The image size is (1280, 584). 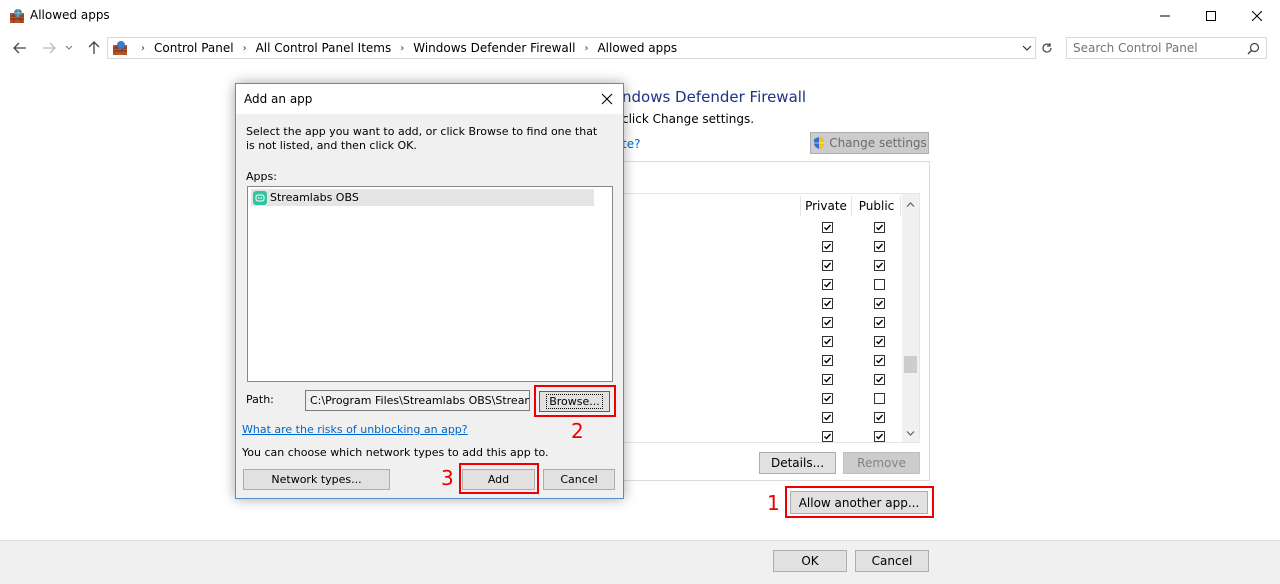 What do you see at coordinates (688, 119) in the screenshot?
I see `page-subtext: click Change settings.` at bounding box center [688, 119].